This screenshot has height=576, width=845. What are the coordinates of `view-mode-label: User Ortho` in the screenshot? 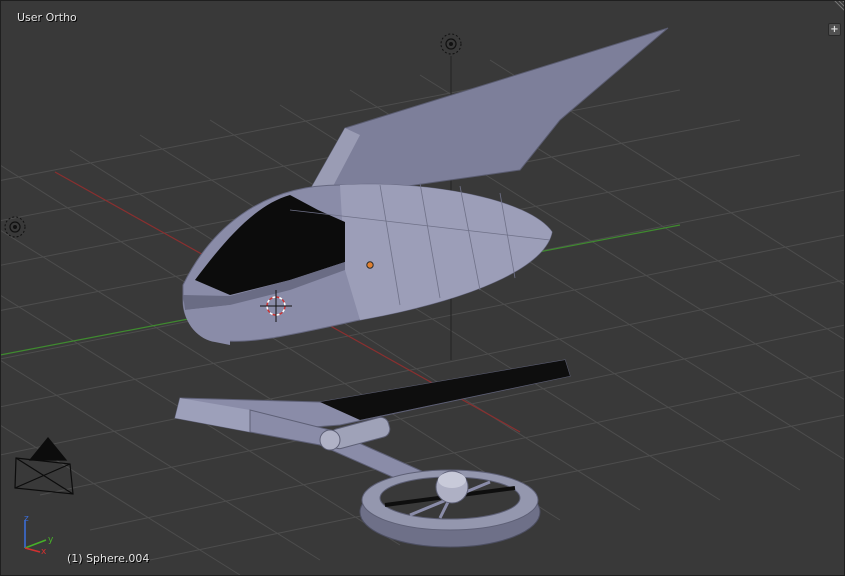 It's located at (47, 17).